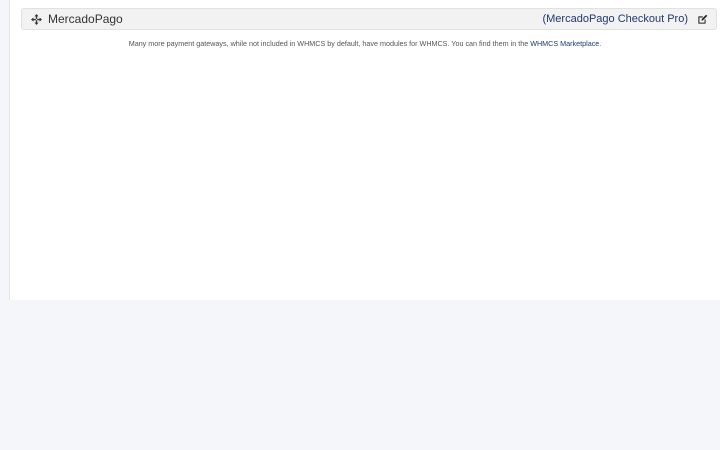 Image resolution: width=720 pixels, height=450 pixels. What do you see at coordinates (85, 19) in the screenshot?
I see `gateway-name: MercadoPago` at bounding box center [85, 19].